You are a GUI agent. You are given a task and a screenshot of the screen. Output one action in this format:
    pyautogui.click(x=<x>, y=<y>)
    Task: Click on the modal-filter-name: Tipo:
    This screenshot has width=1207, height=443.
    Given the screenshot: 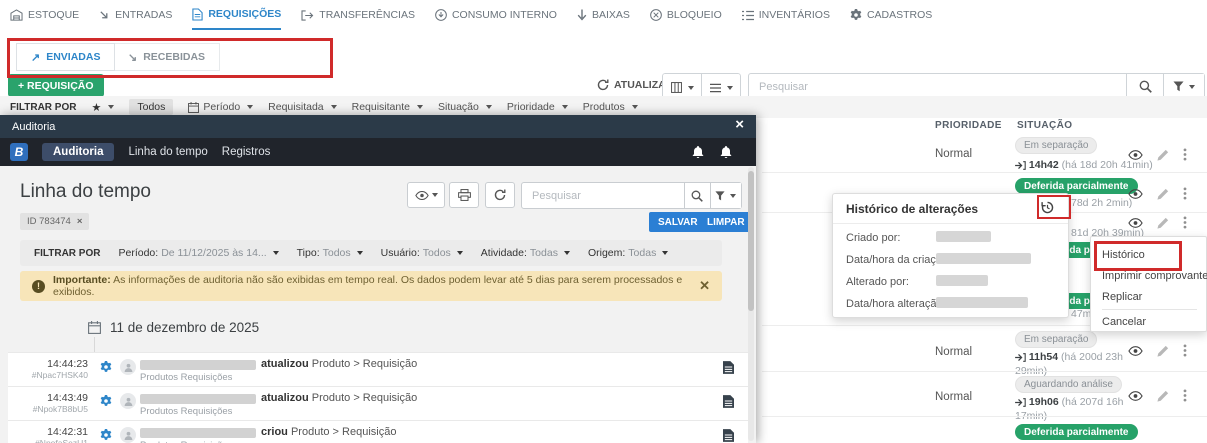 What is the action you would take?
    pyautogui.click(x=308, y=253)
    